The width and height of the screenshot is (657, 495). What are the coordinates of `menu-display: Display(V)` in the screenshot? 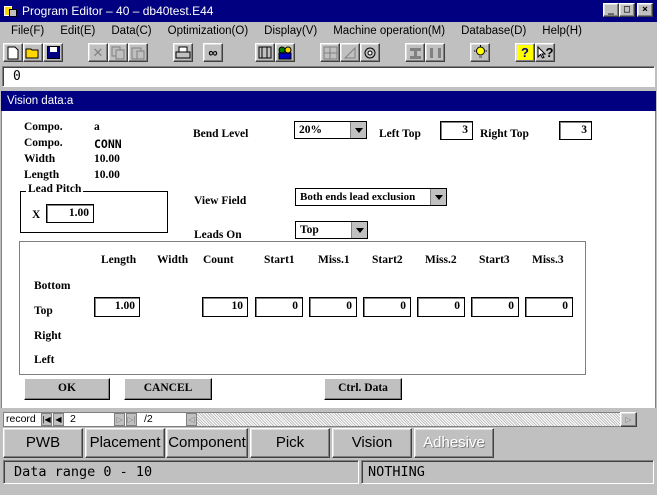 It's located at (288, 31).